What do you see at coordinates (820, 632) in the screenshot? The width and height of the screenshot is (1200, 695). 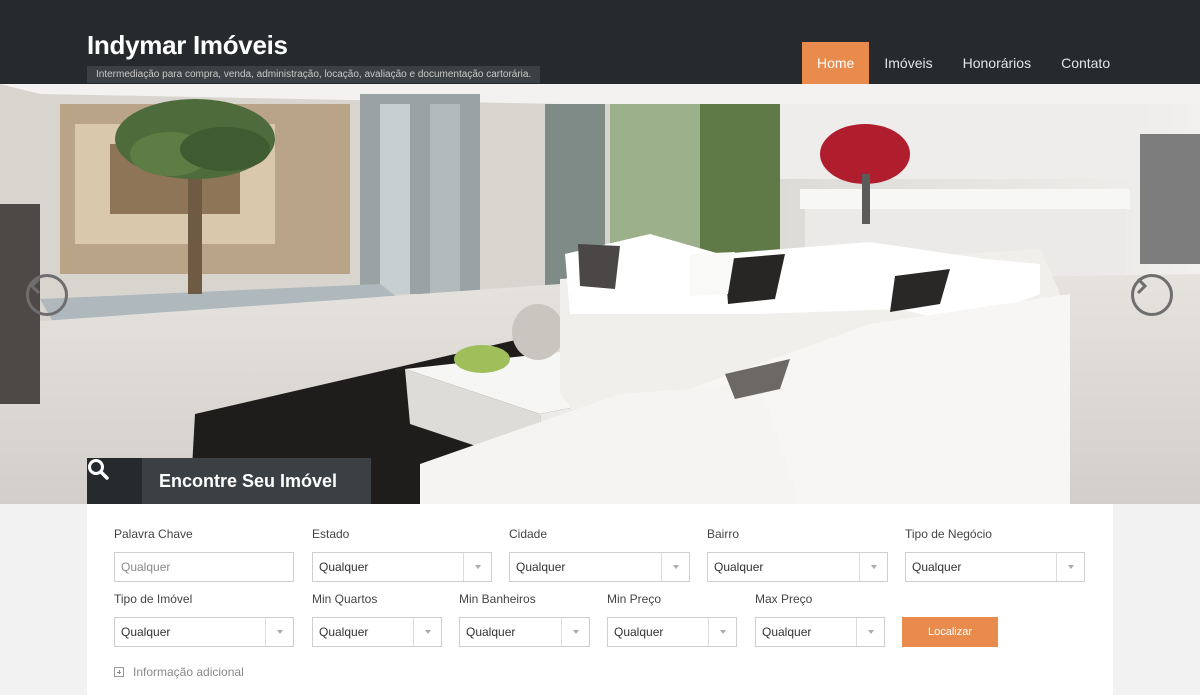 I see `max-preco-select: Qualquer` at bounding box center [820, 632].